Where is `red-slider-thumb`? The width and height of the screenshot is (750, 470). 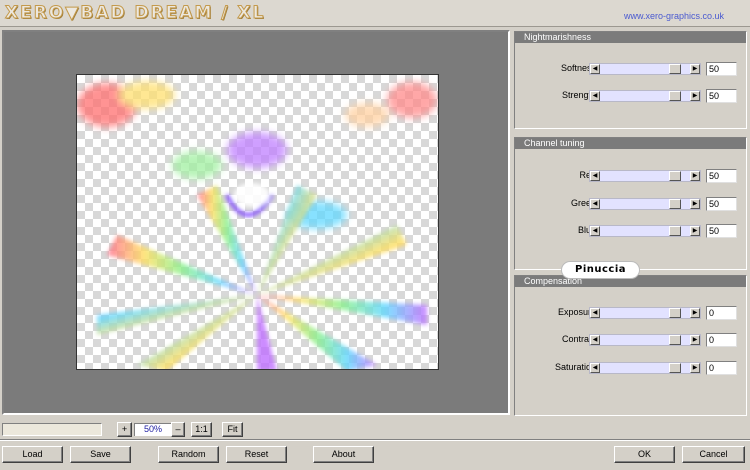 red-slider-thumb is located at coordinates (675, 176).